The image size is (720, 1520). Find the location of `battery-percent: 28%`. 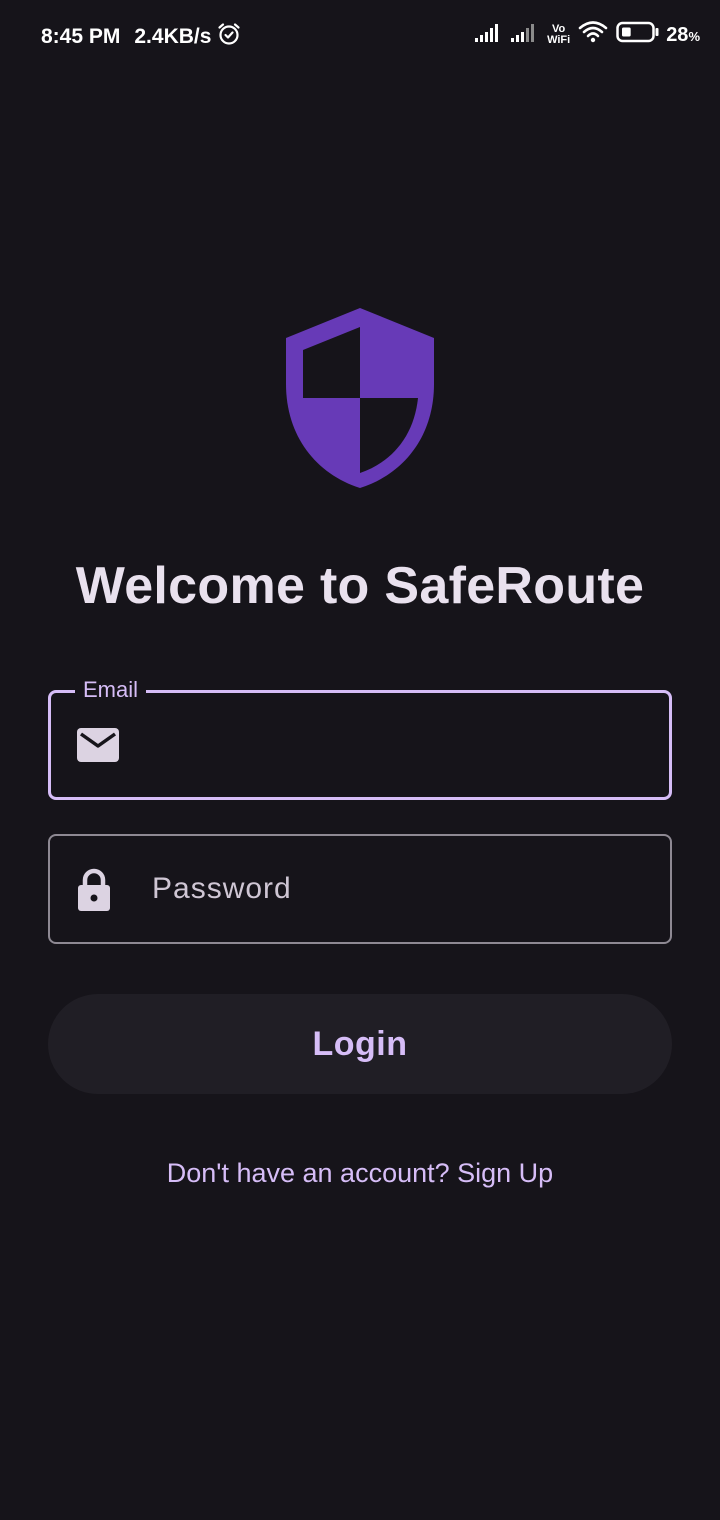

battery-percent: 28% is located at coordinates (683, 35).